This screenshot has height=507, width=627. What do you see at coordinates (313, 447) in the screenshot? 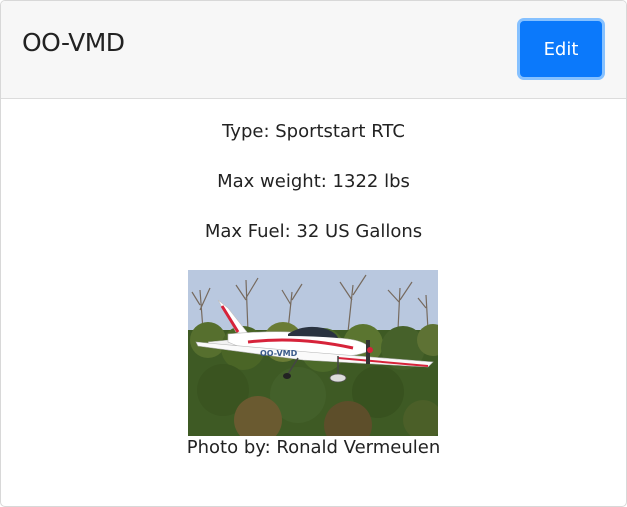
I see `photo-credit: Photo by: Ronald Vermeulen` at bounding box center [313, 447].